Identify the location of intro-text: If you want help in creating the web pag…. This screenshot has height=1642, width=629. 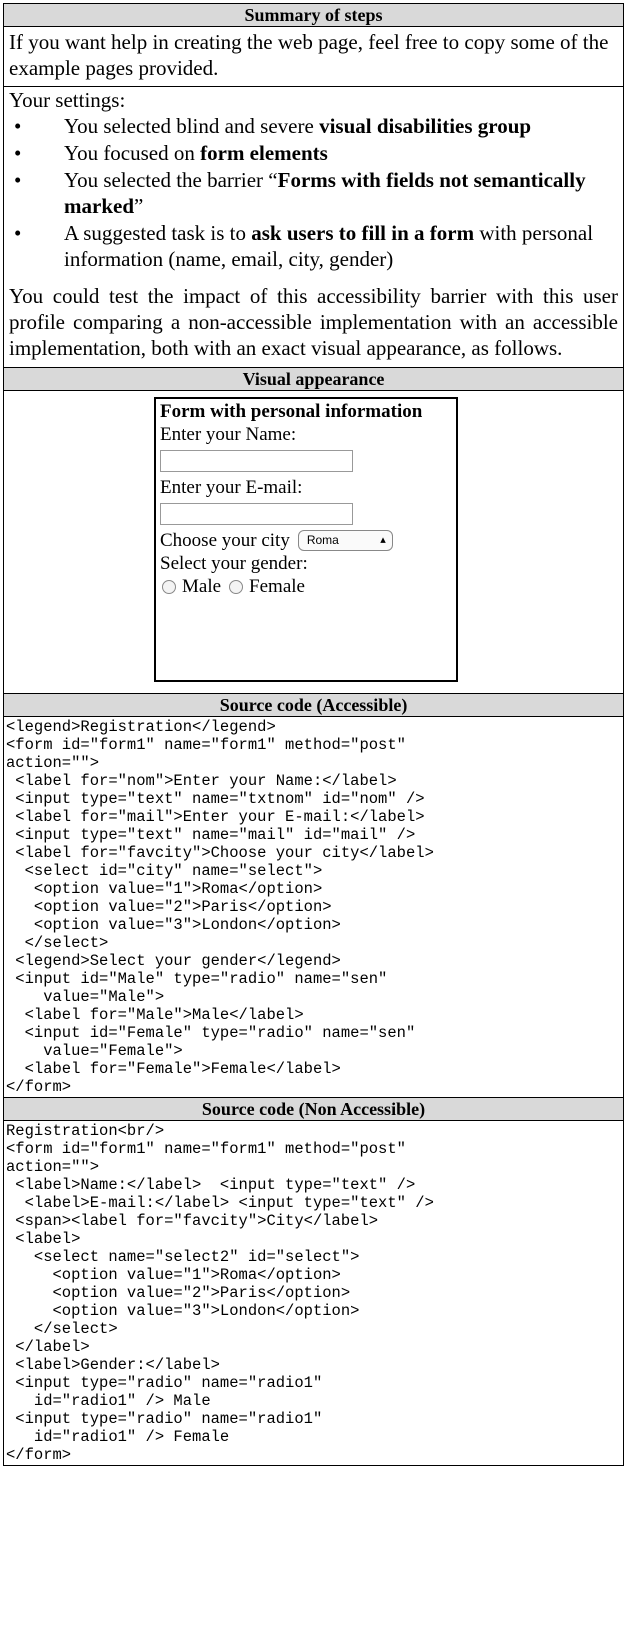
(309, 55).